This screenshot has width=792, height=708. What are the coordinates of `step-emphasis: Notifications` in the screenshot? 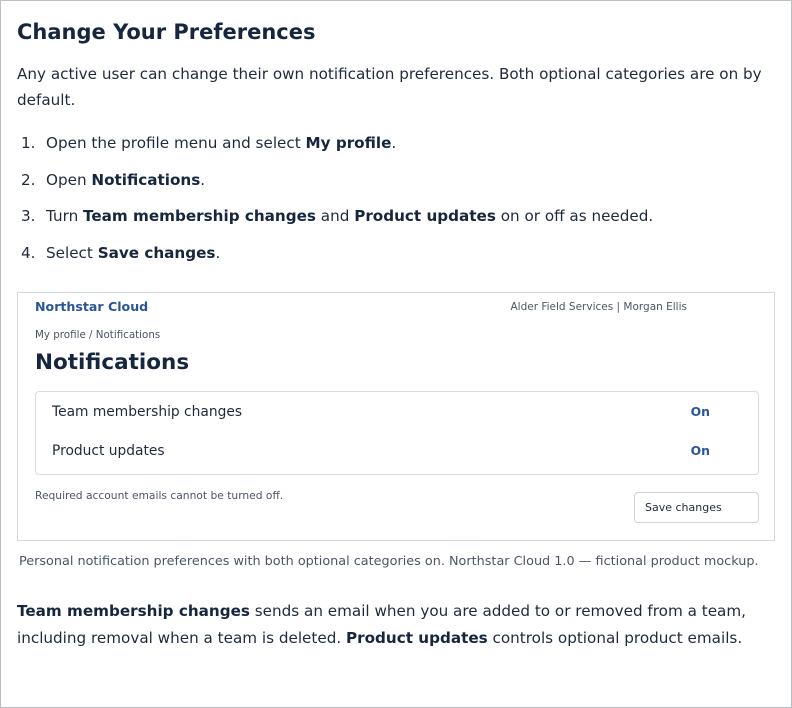 It's located at (146, 179).